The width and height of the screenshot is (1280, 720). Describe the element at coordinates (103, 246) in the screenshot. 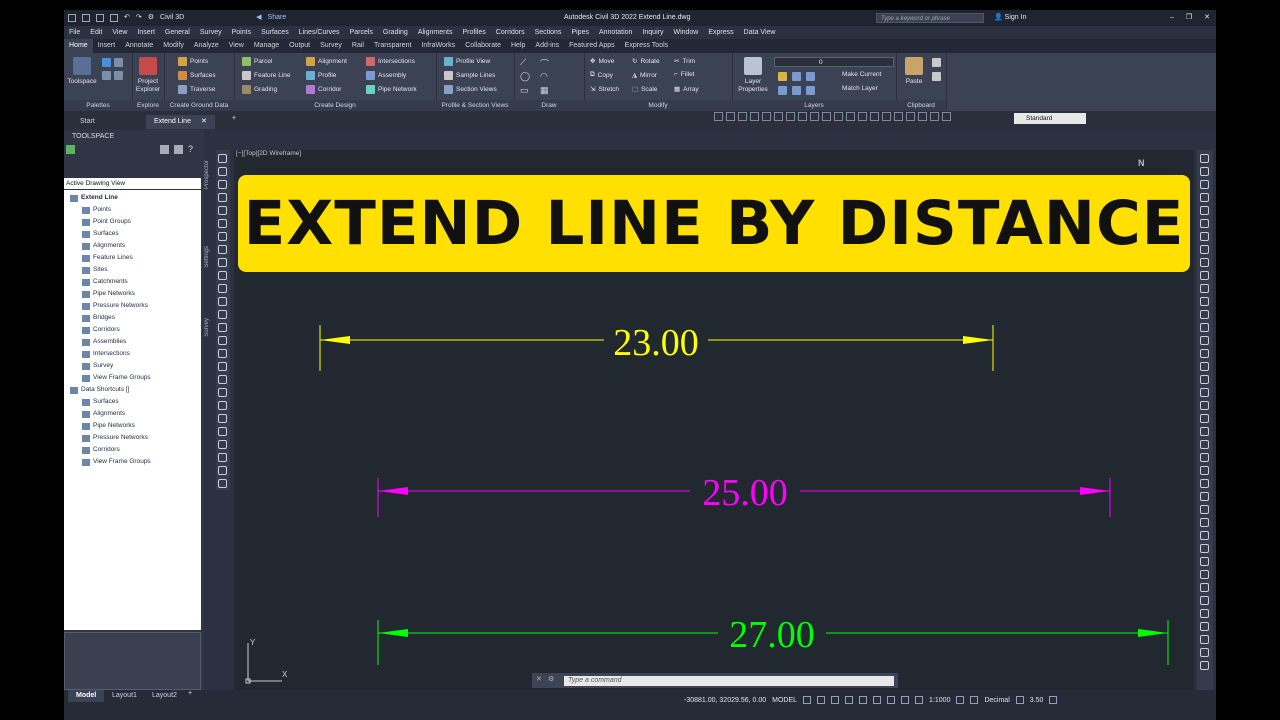

I see `tree-item: Alignments` at that location.